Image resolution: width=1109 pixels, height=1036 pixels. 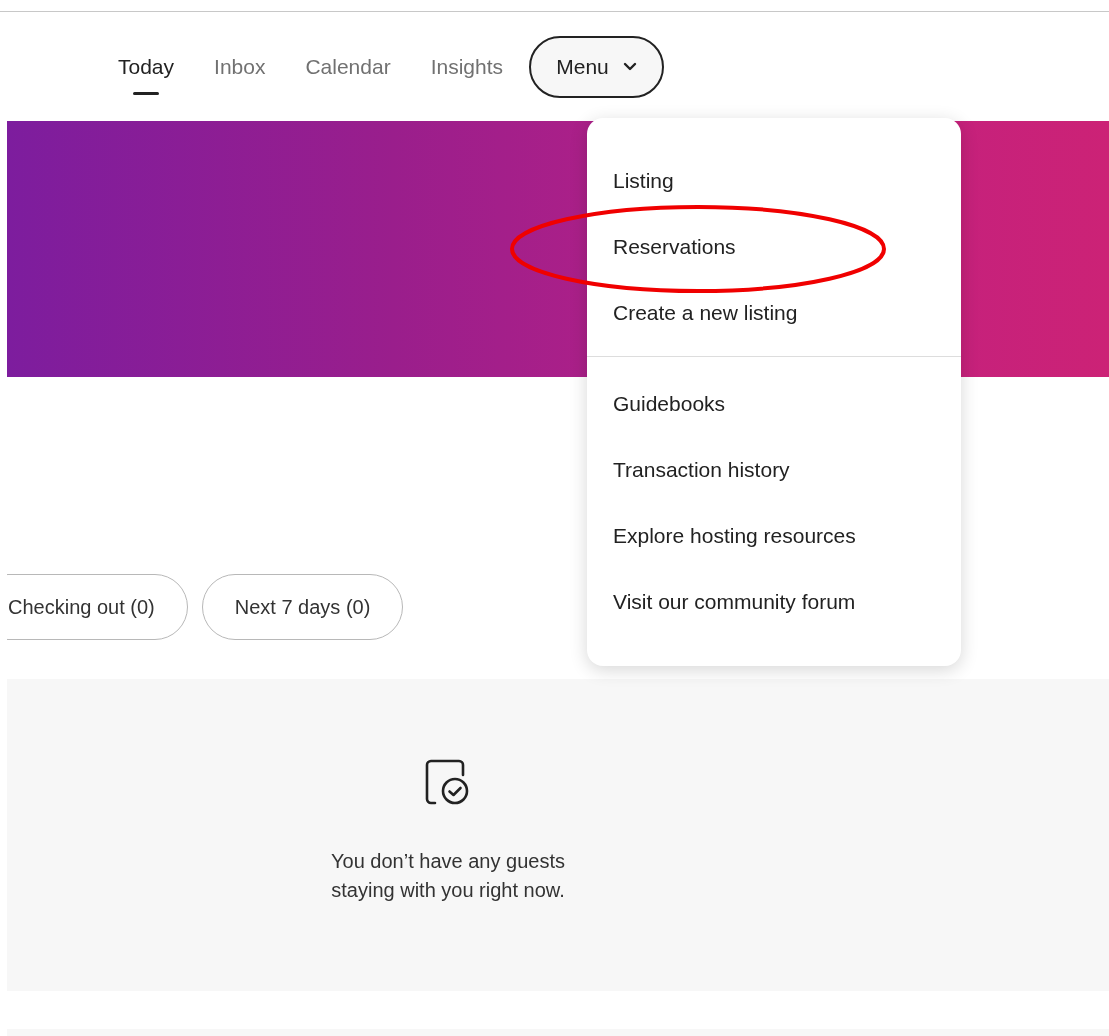 I want to click on chevron-down-icon, so click(x=629, y=66).